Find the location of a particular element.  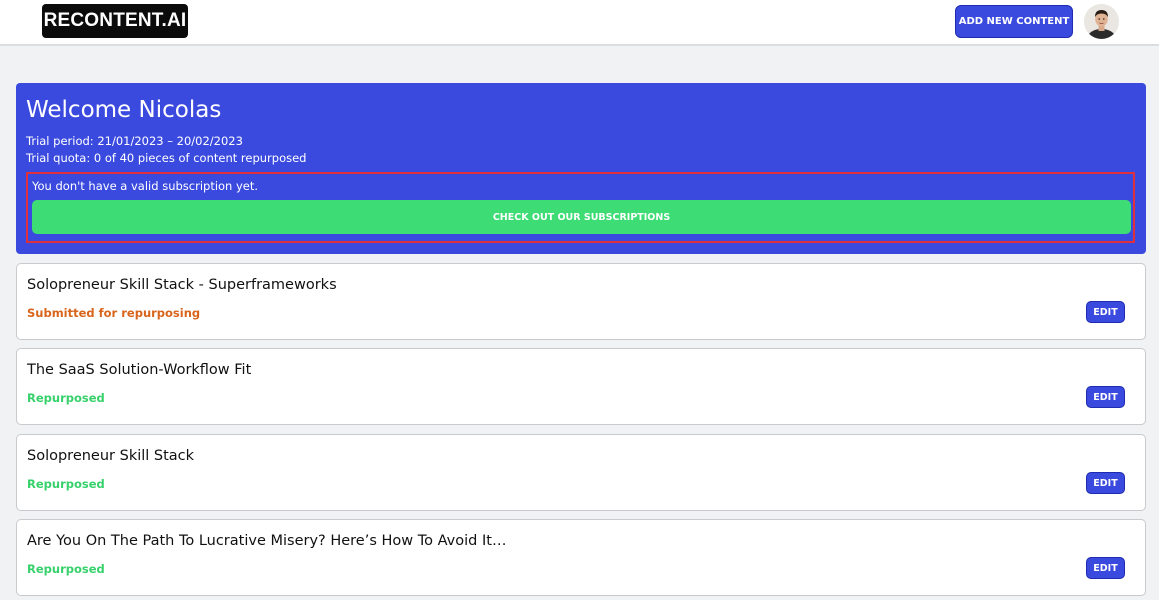

trial-period: Trial period: 21/01/2023 – 20/02/2023 is located at coordinates (134, 141).